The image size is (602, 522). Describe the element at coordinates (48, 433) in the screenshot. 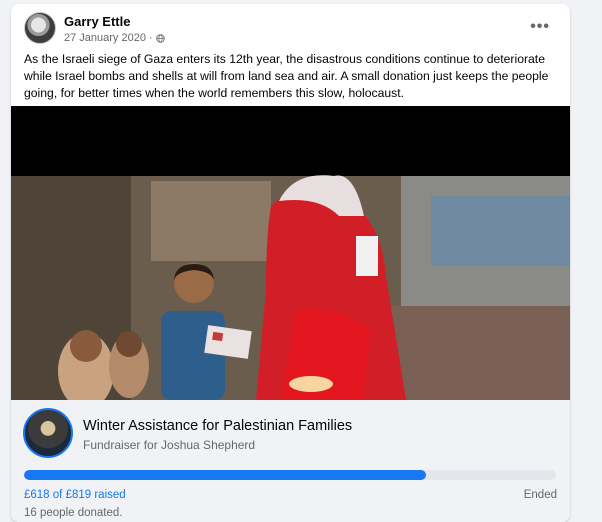

I see `fundraiser-avatar` at that location.